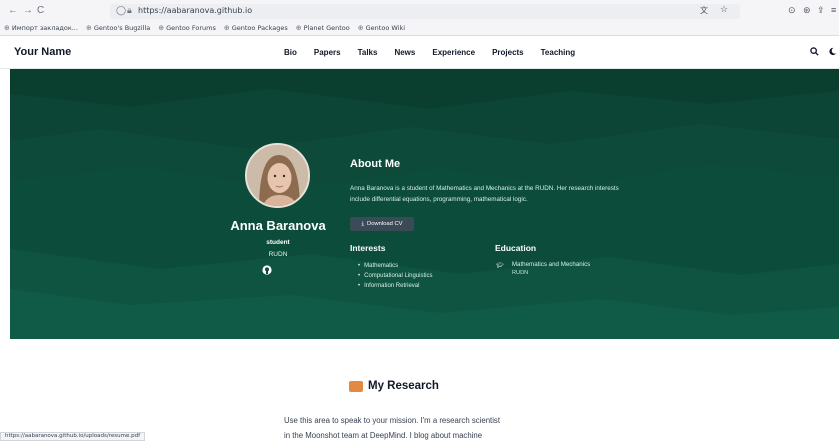 The image size is (839, 443). I want to click on education-item: 🎓︎ Mathematics and Mechanics, so click(543, 265).